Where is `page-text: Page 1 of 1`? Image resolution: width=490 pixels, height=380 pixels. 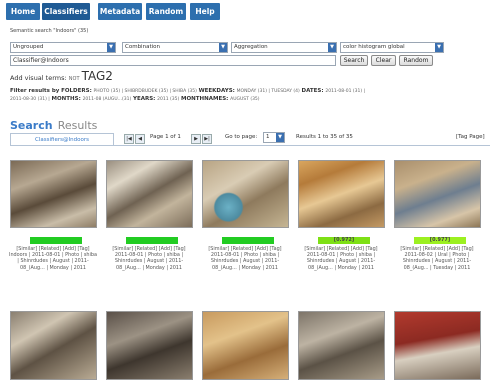
page-text: Page 1 of 1 is located at coordinates (165, 137).